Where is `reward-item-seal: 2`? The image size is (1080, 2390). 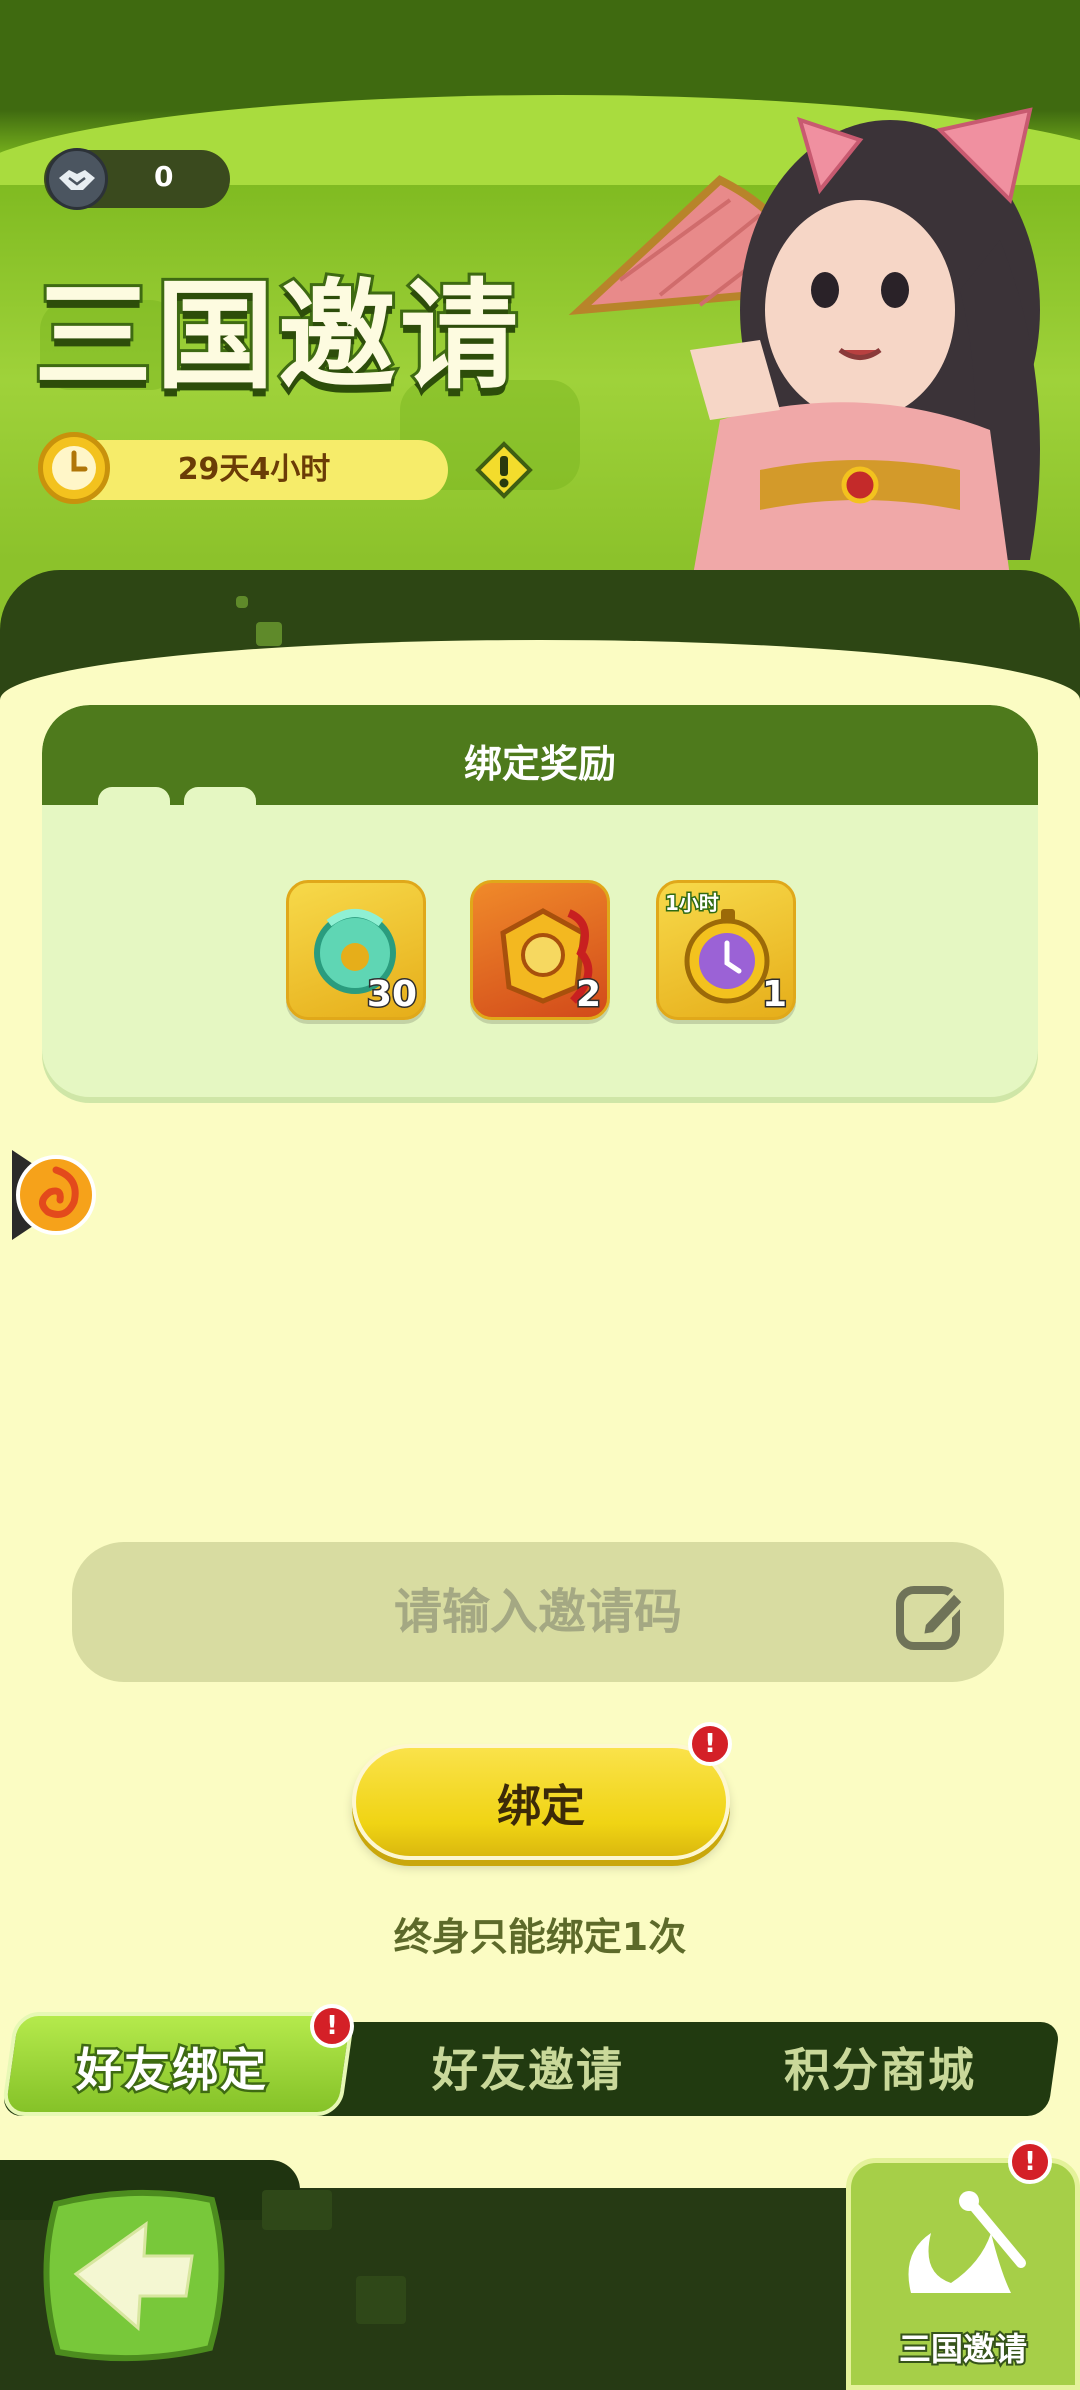 reward-item-seal: 2 is located at coordinates (540, 950).